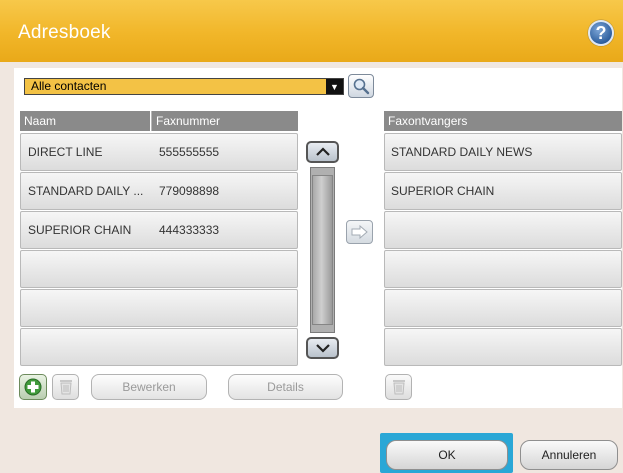  What do you see at coordinates (224, 121) in the screenshot?
I see `column-header-fax: Faxnummer` at bounding box center [224, 121].